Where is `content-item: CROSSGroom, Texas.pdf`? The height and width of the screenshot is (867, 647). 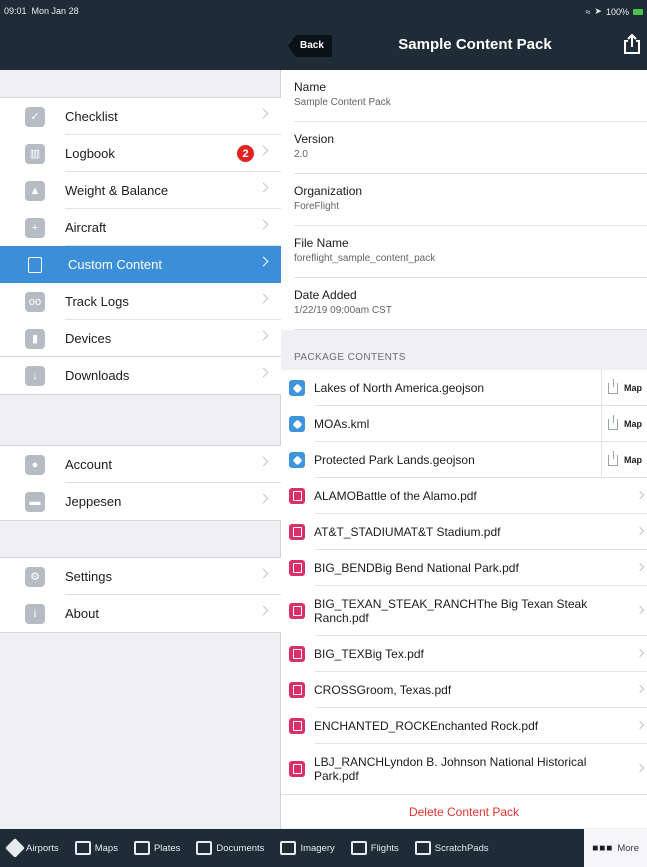
content-item: CROSSGroom, Texas.pdf is located at coordinates (464, 690).